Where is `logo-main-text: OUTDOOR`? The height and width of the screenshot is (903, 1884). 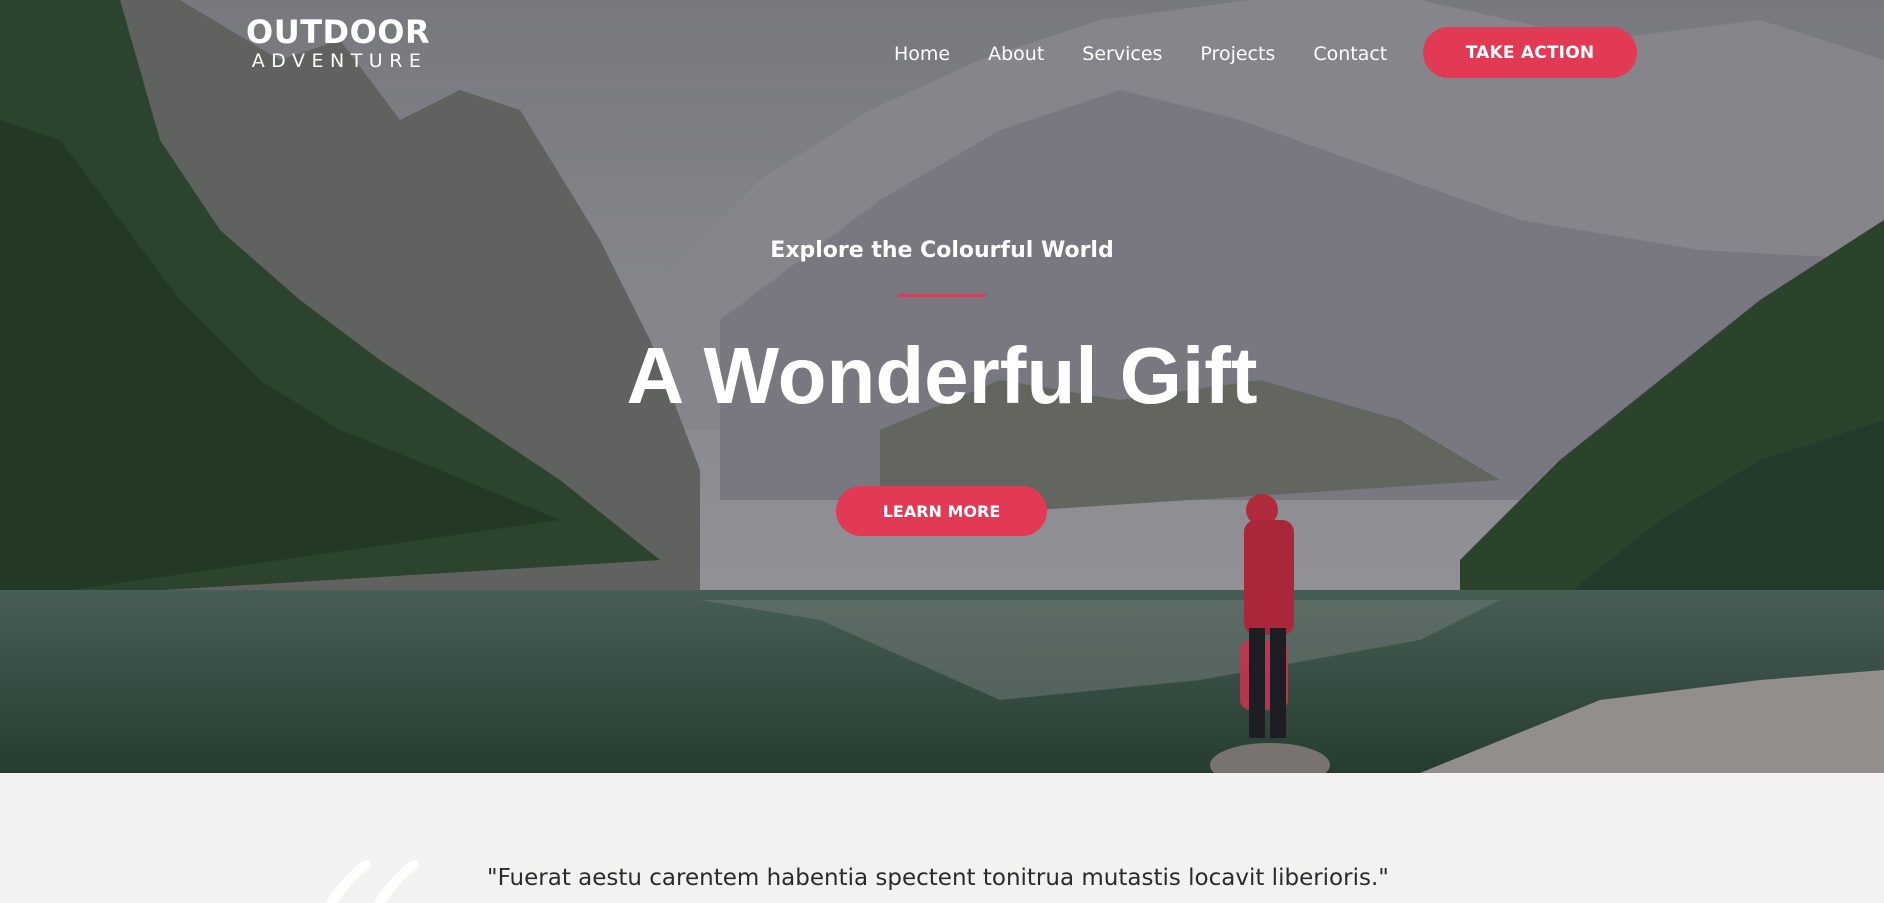 logo-main-text: OUTDOOR is located at coordinates (338, 32).